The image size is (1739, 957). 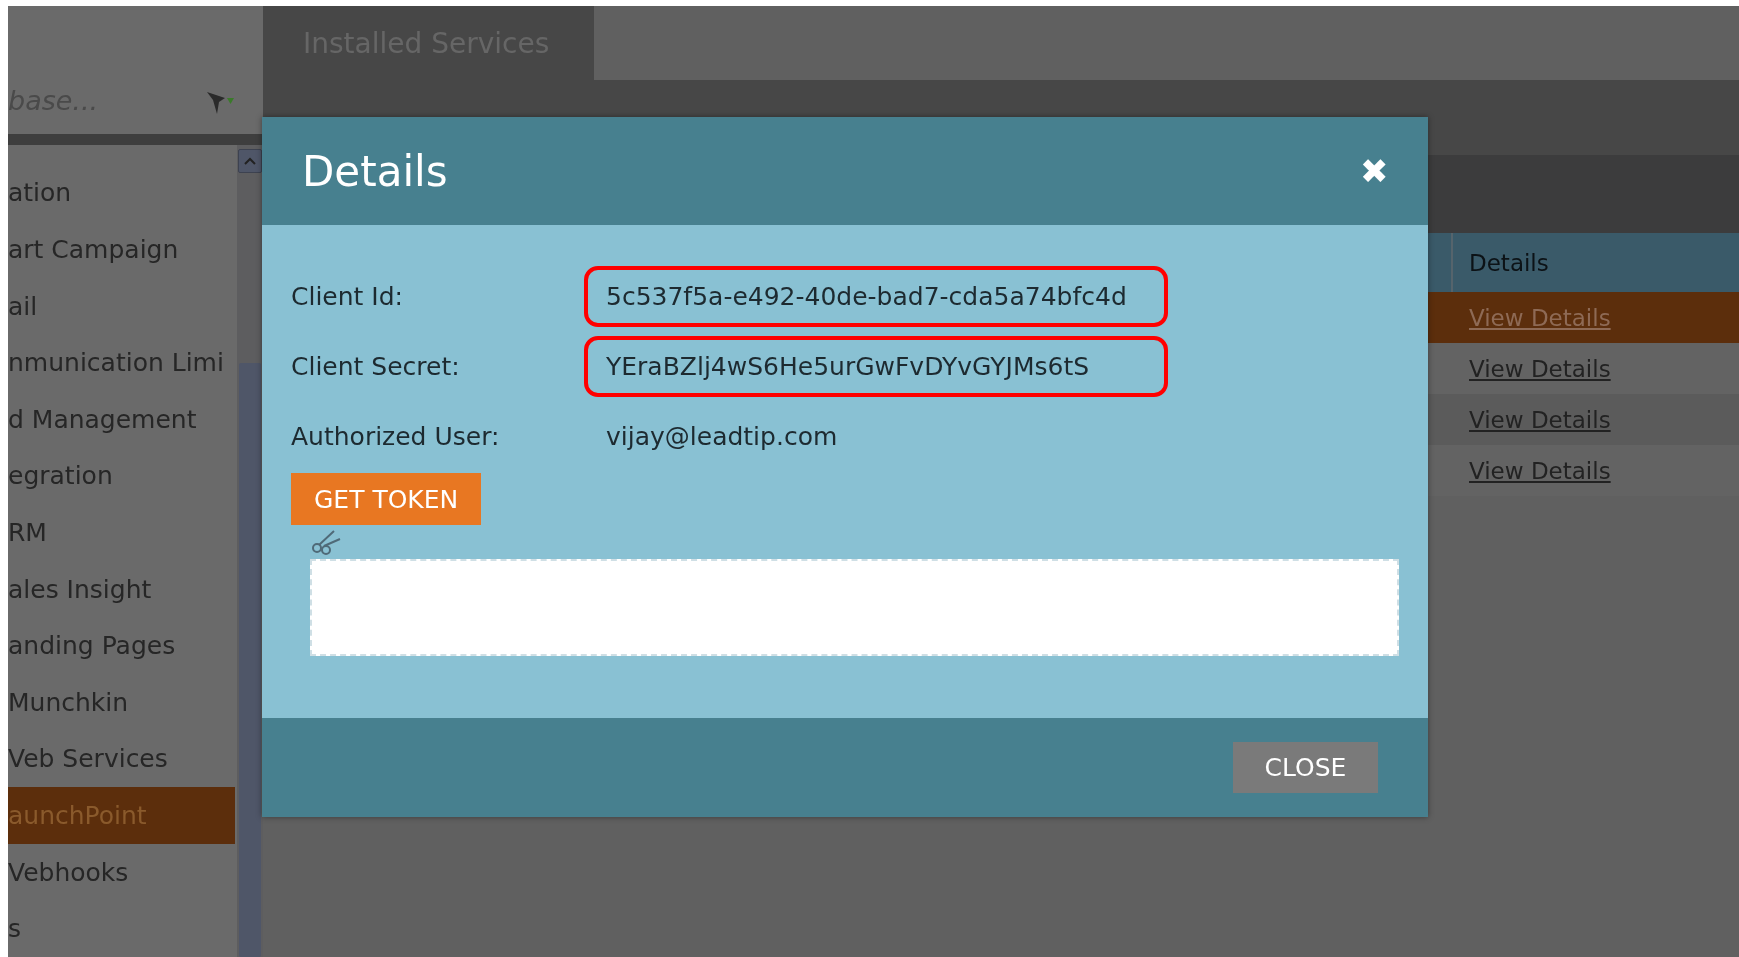 What do you see at coordinates (396, 436) in the screenshot?
I see `field-label: Authorized User:` at bounding box center [396, 436].